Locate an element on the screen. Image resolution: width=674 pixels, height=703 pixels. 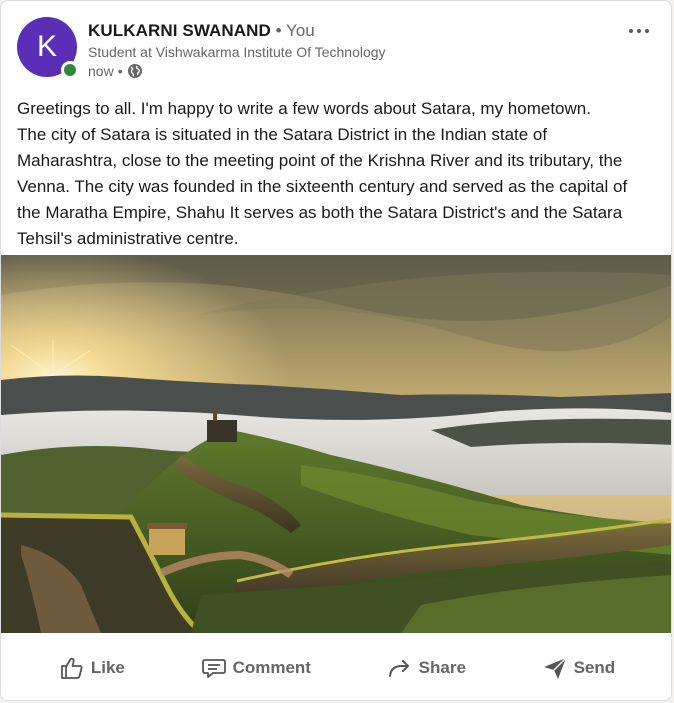
more-options-button is located at coordinates (639, 31).